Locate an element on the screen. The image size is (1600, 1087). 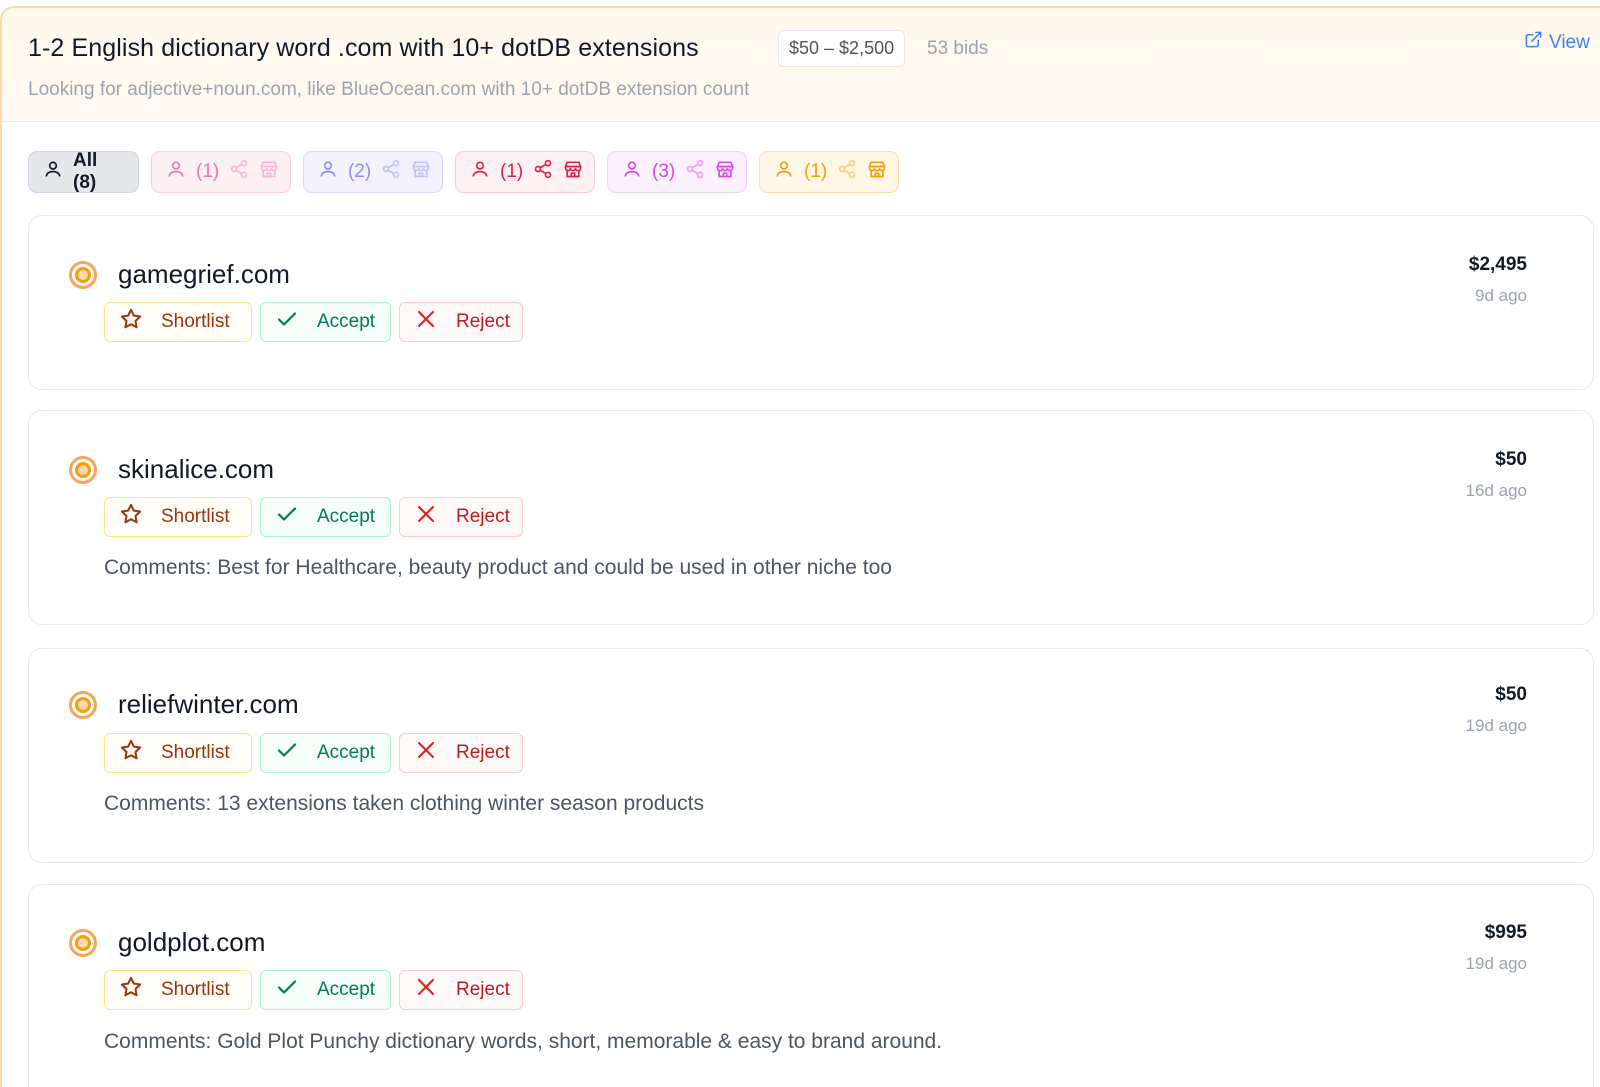
external-link-icon is located at coordinates (1533, 42).